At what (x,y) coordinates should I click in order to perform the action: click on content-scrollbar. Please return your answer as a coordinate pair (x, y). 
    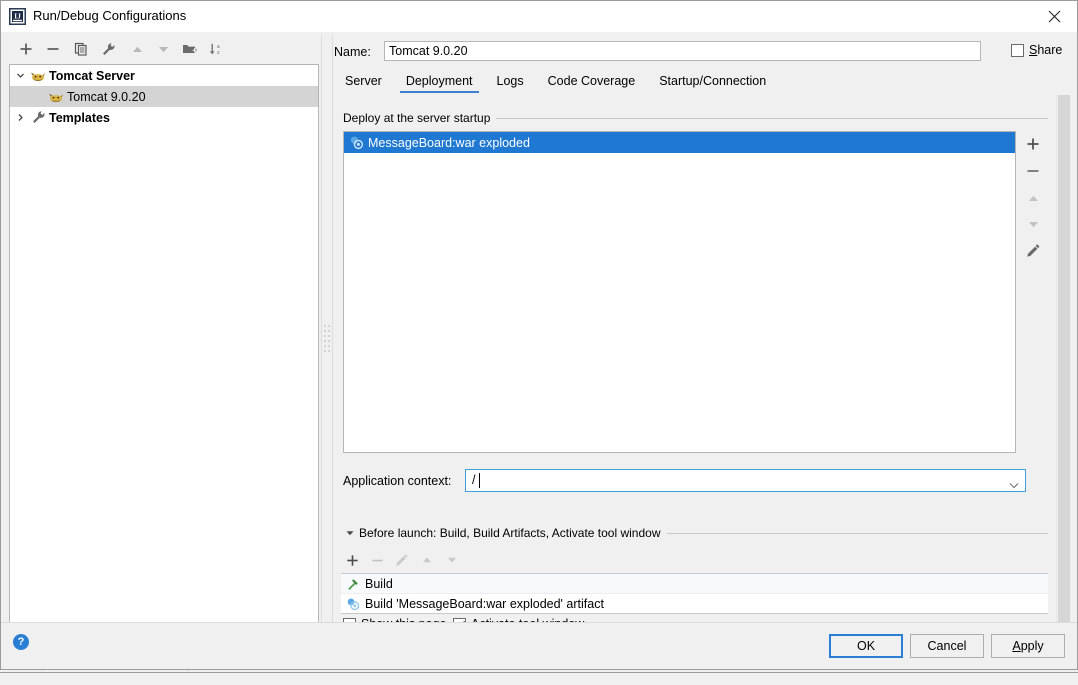
    Looking at the image, I should click on (1063, 368).